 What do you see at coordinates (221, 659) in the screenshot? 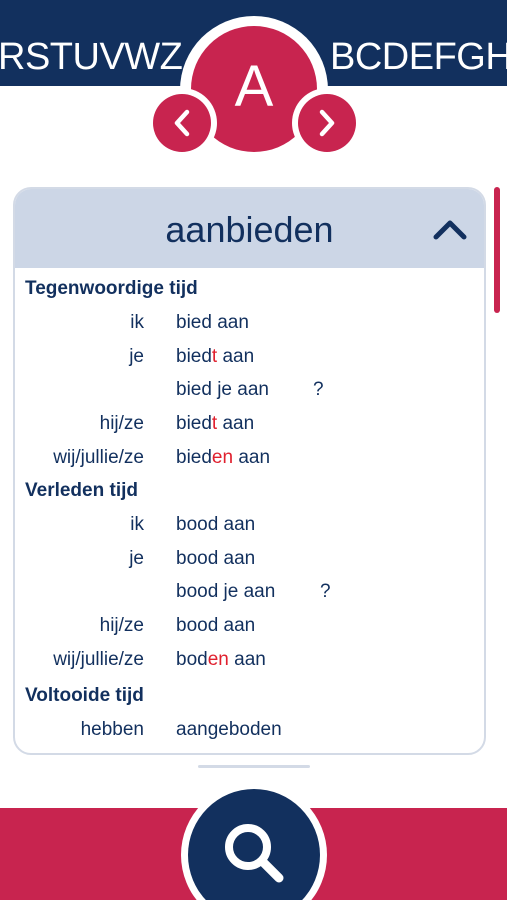
I see `conjugation-form: boden aan` at bounding box center [221, 659].